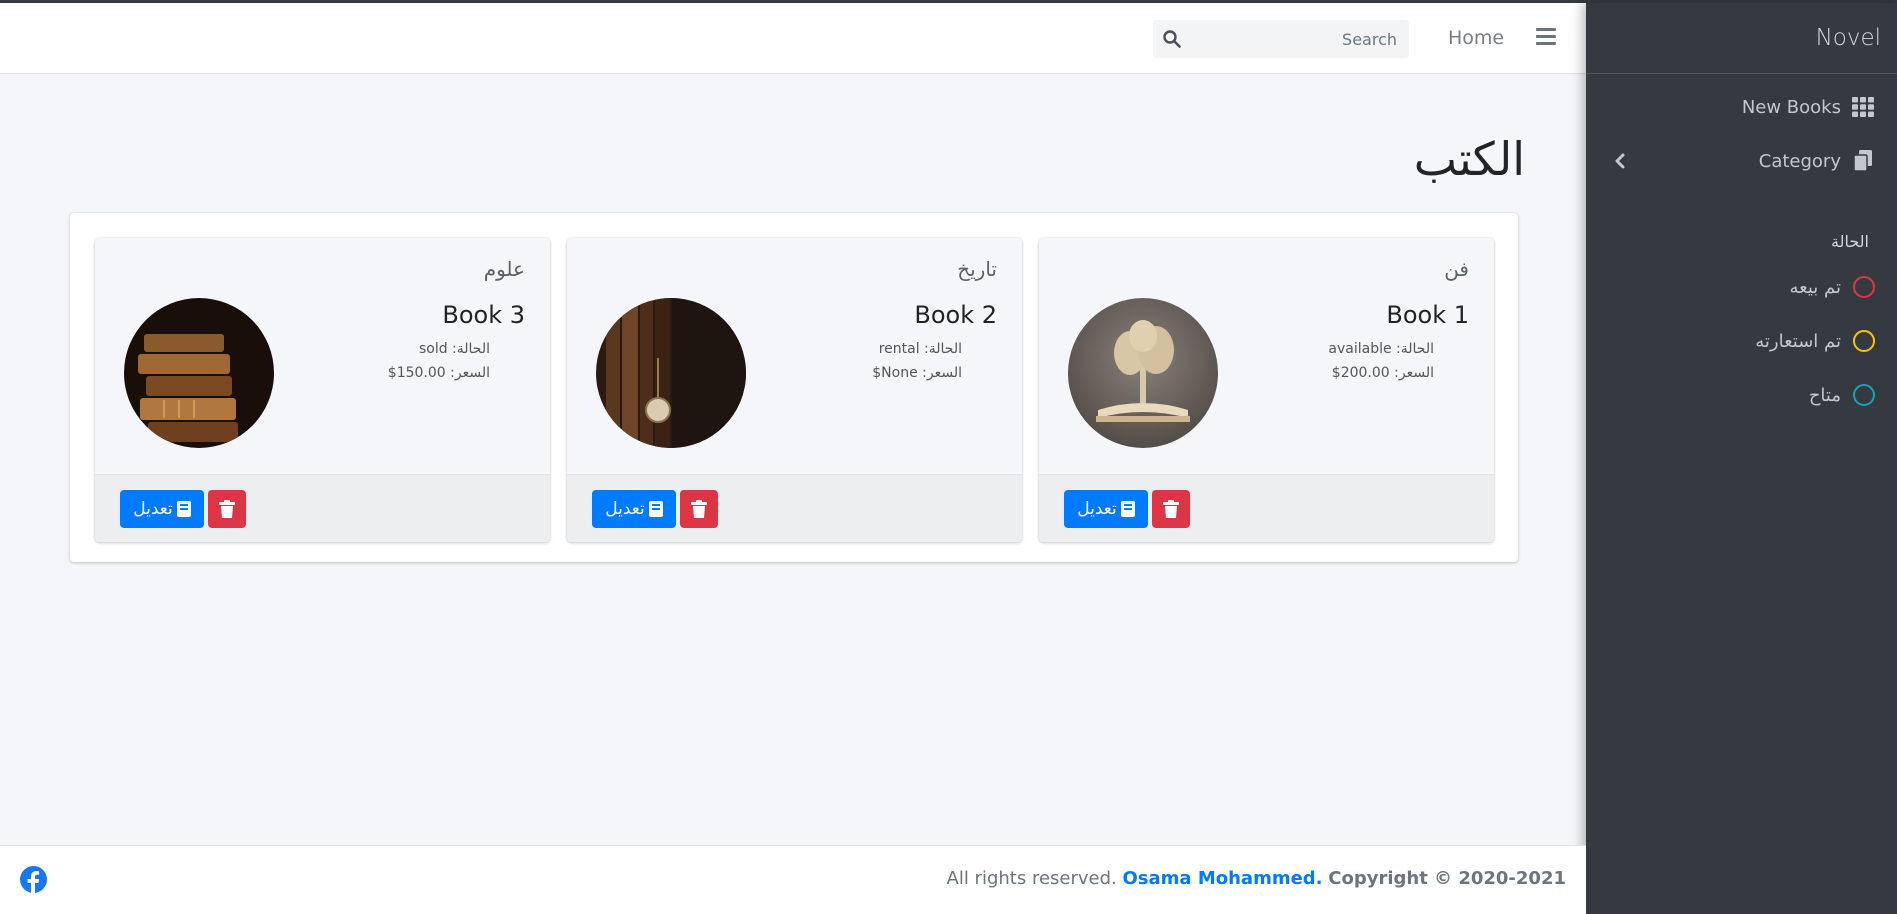 This screenshot has width=1897, height=914. What do you see at coordinates (1172, 39) in the screenshot?
I see `search-icon` at bounding box center [1172, 39].